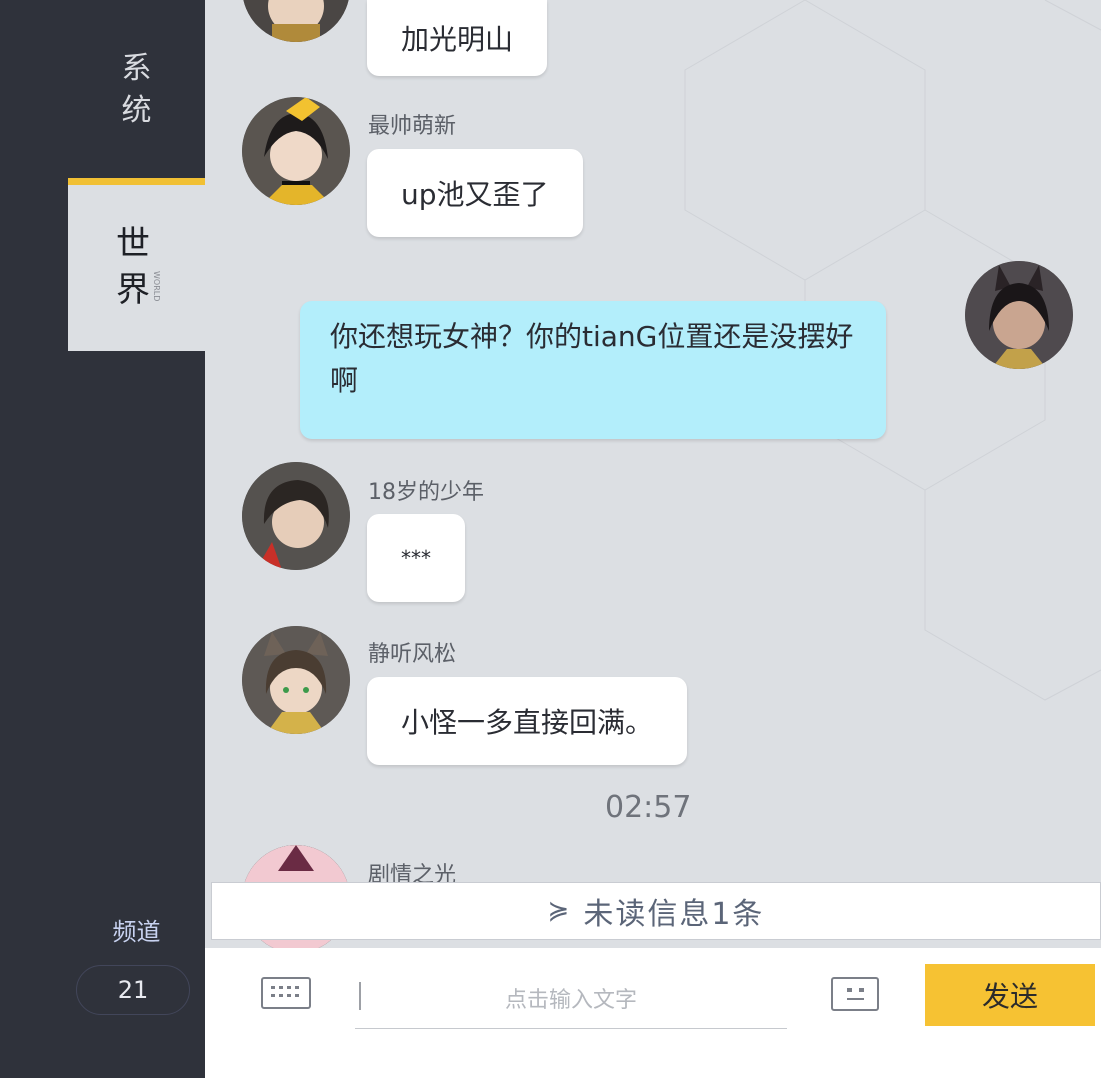 The height and width of the screenshot is (1078, 1101). What do you see at coordinates (1010, 995) in the screenshot?
I see `send-button: 发送` at bounding box center [1010, 995].